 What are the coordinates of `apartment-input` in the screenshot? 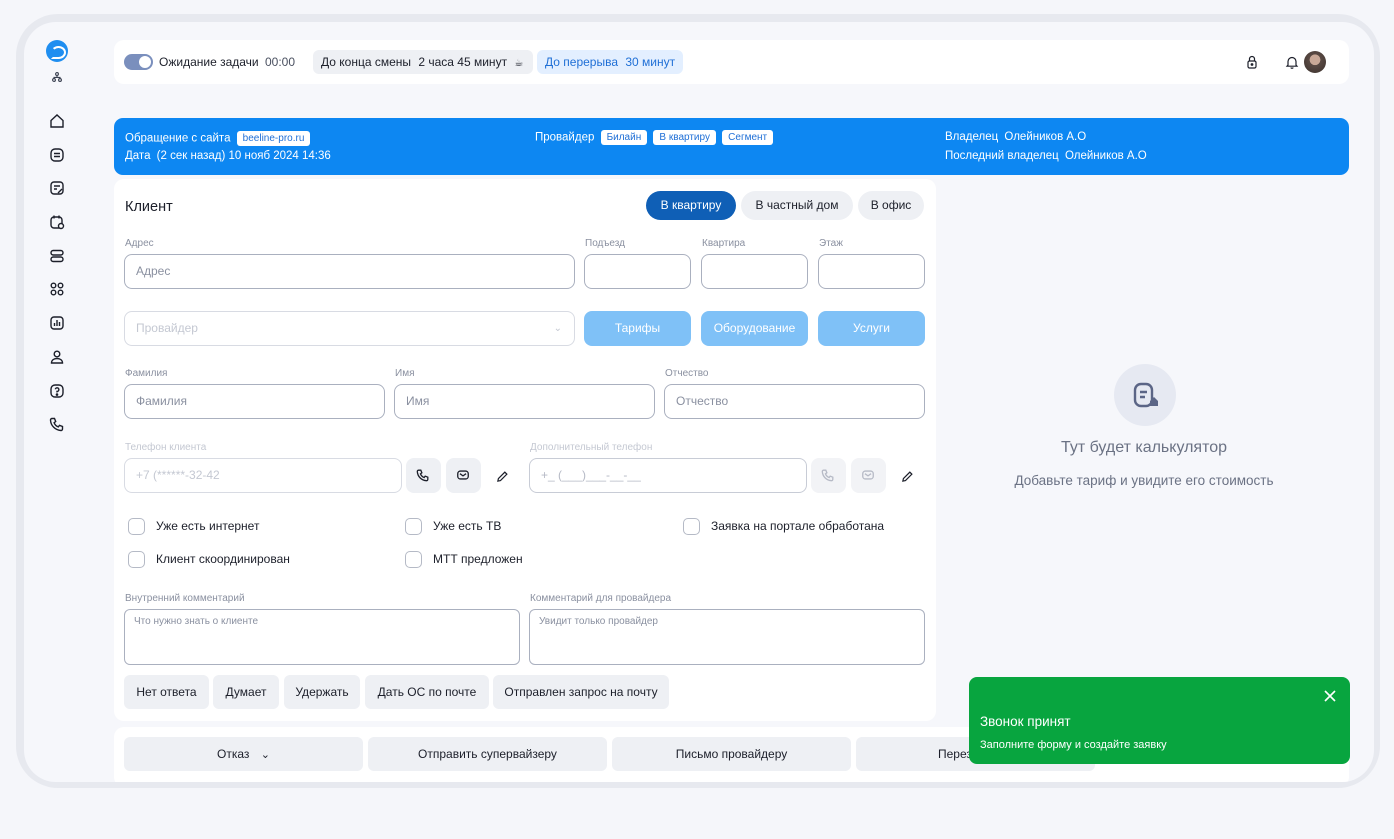 It's located at (754, 271).